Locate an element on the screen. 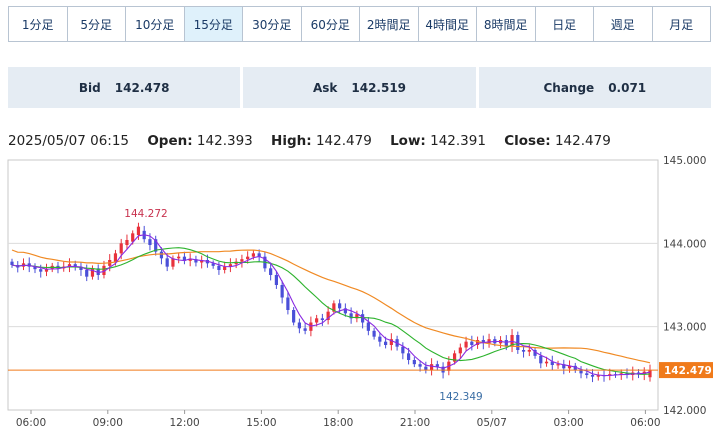 The image size is (720, 438). low-label: Low: is located at coordinates (408, 141).